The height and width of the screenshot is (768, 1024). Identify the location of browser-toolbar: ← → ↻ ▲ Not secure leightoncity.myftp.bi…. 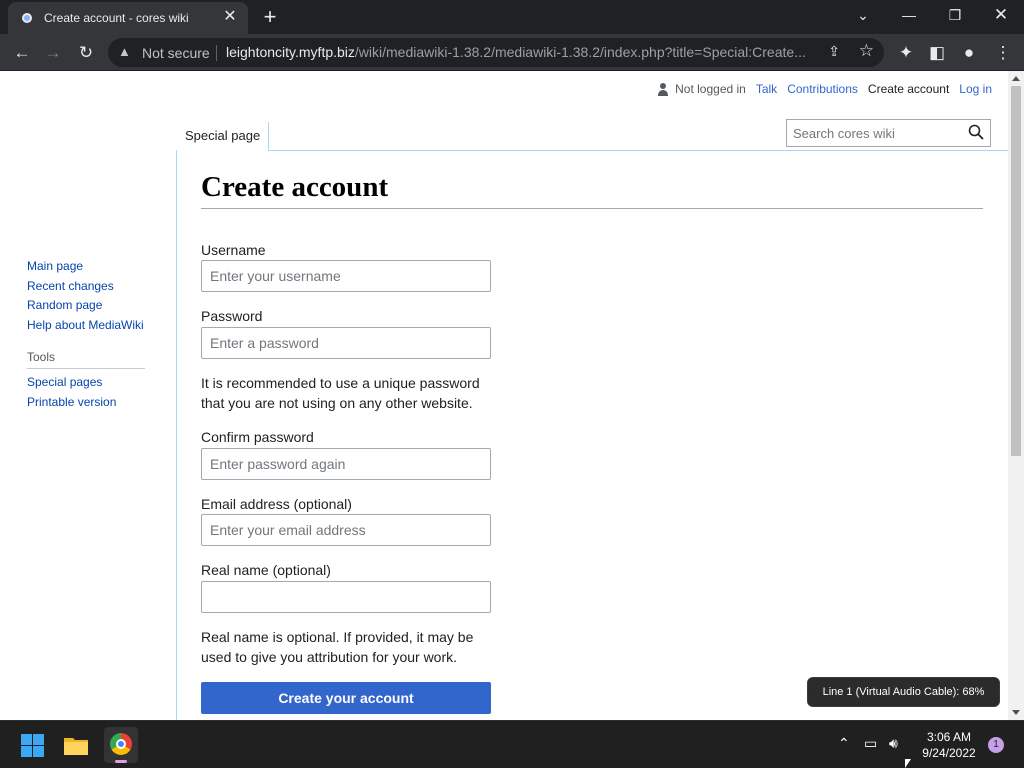
(512, 52).